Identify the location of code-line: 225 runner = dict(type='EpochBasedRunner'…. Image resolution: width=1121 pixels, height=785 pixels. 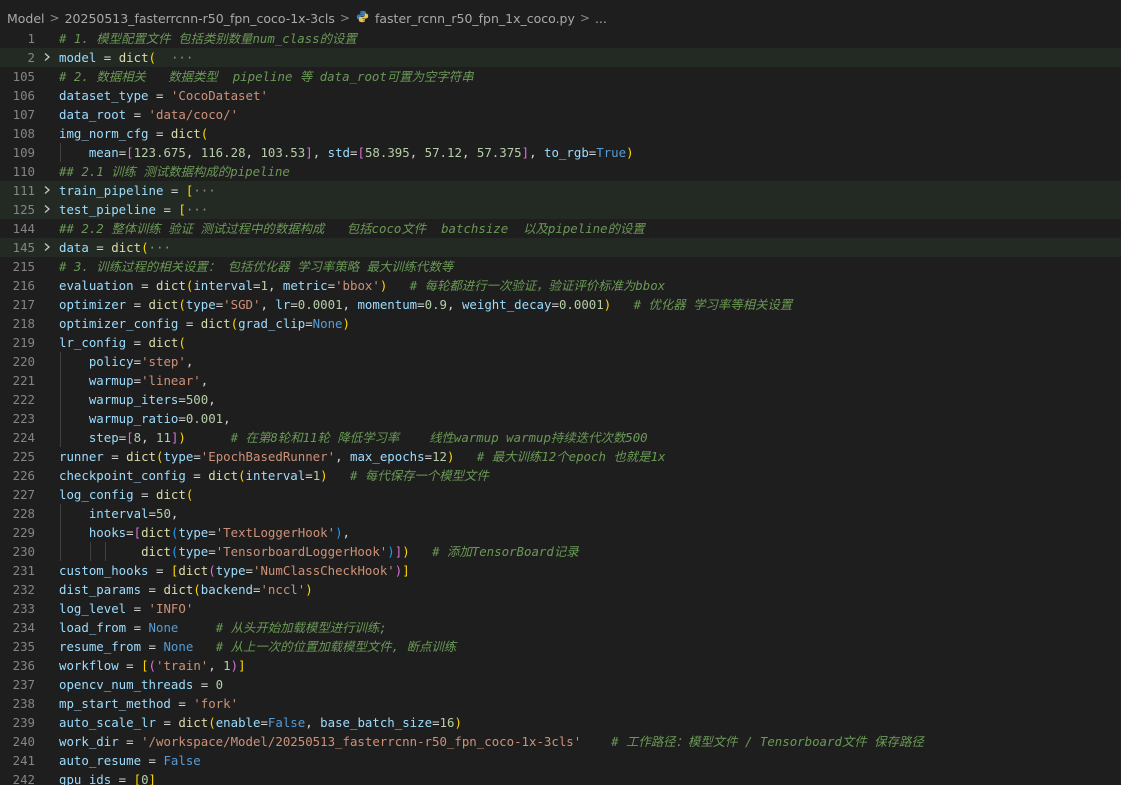
(560, 456).